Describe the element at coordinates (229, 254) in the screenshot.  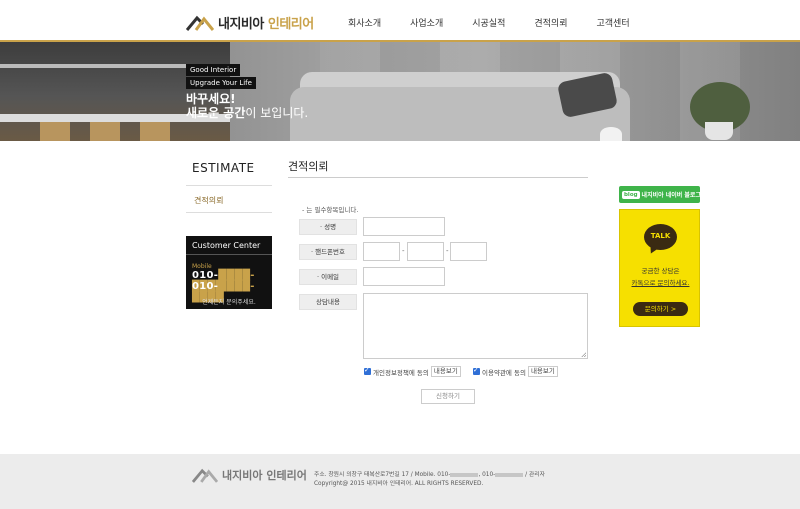
I see `customer-center-divider` at that location.